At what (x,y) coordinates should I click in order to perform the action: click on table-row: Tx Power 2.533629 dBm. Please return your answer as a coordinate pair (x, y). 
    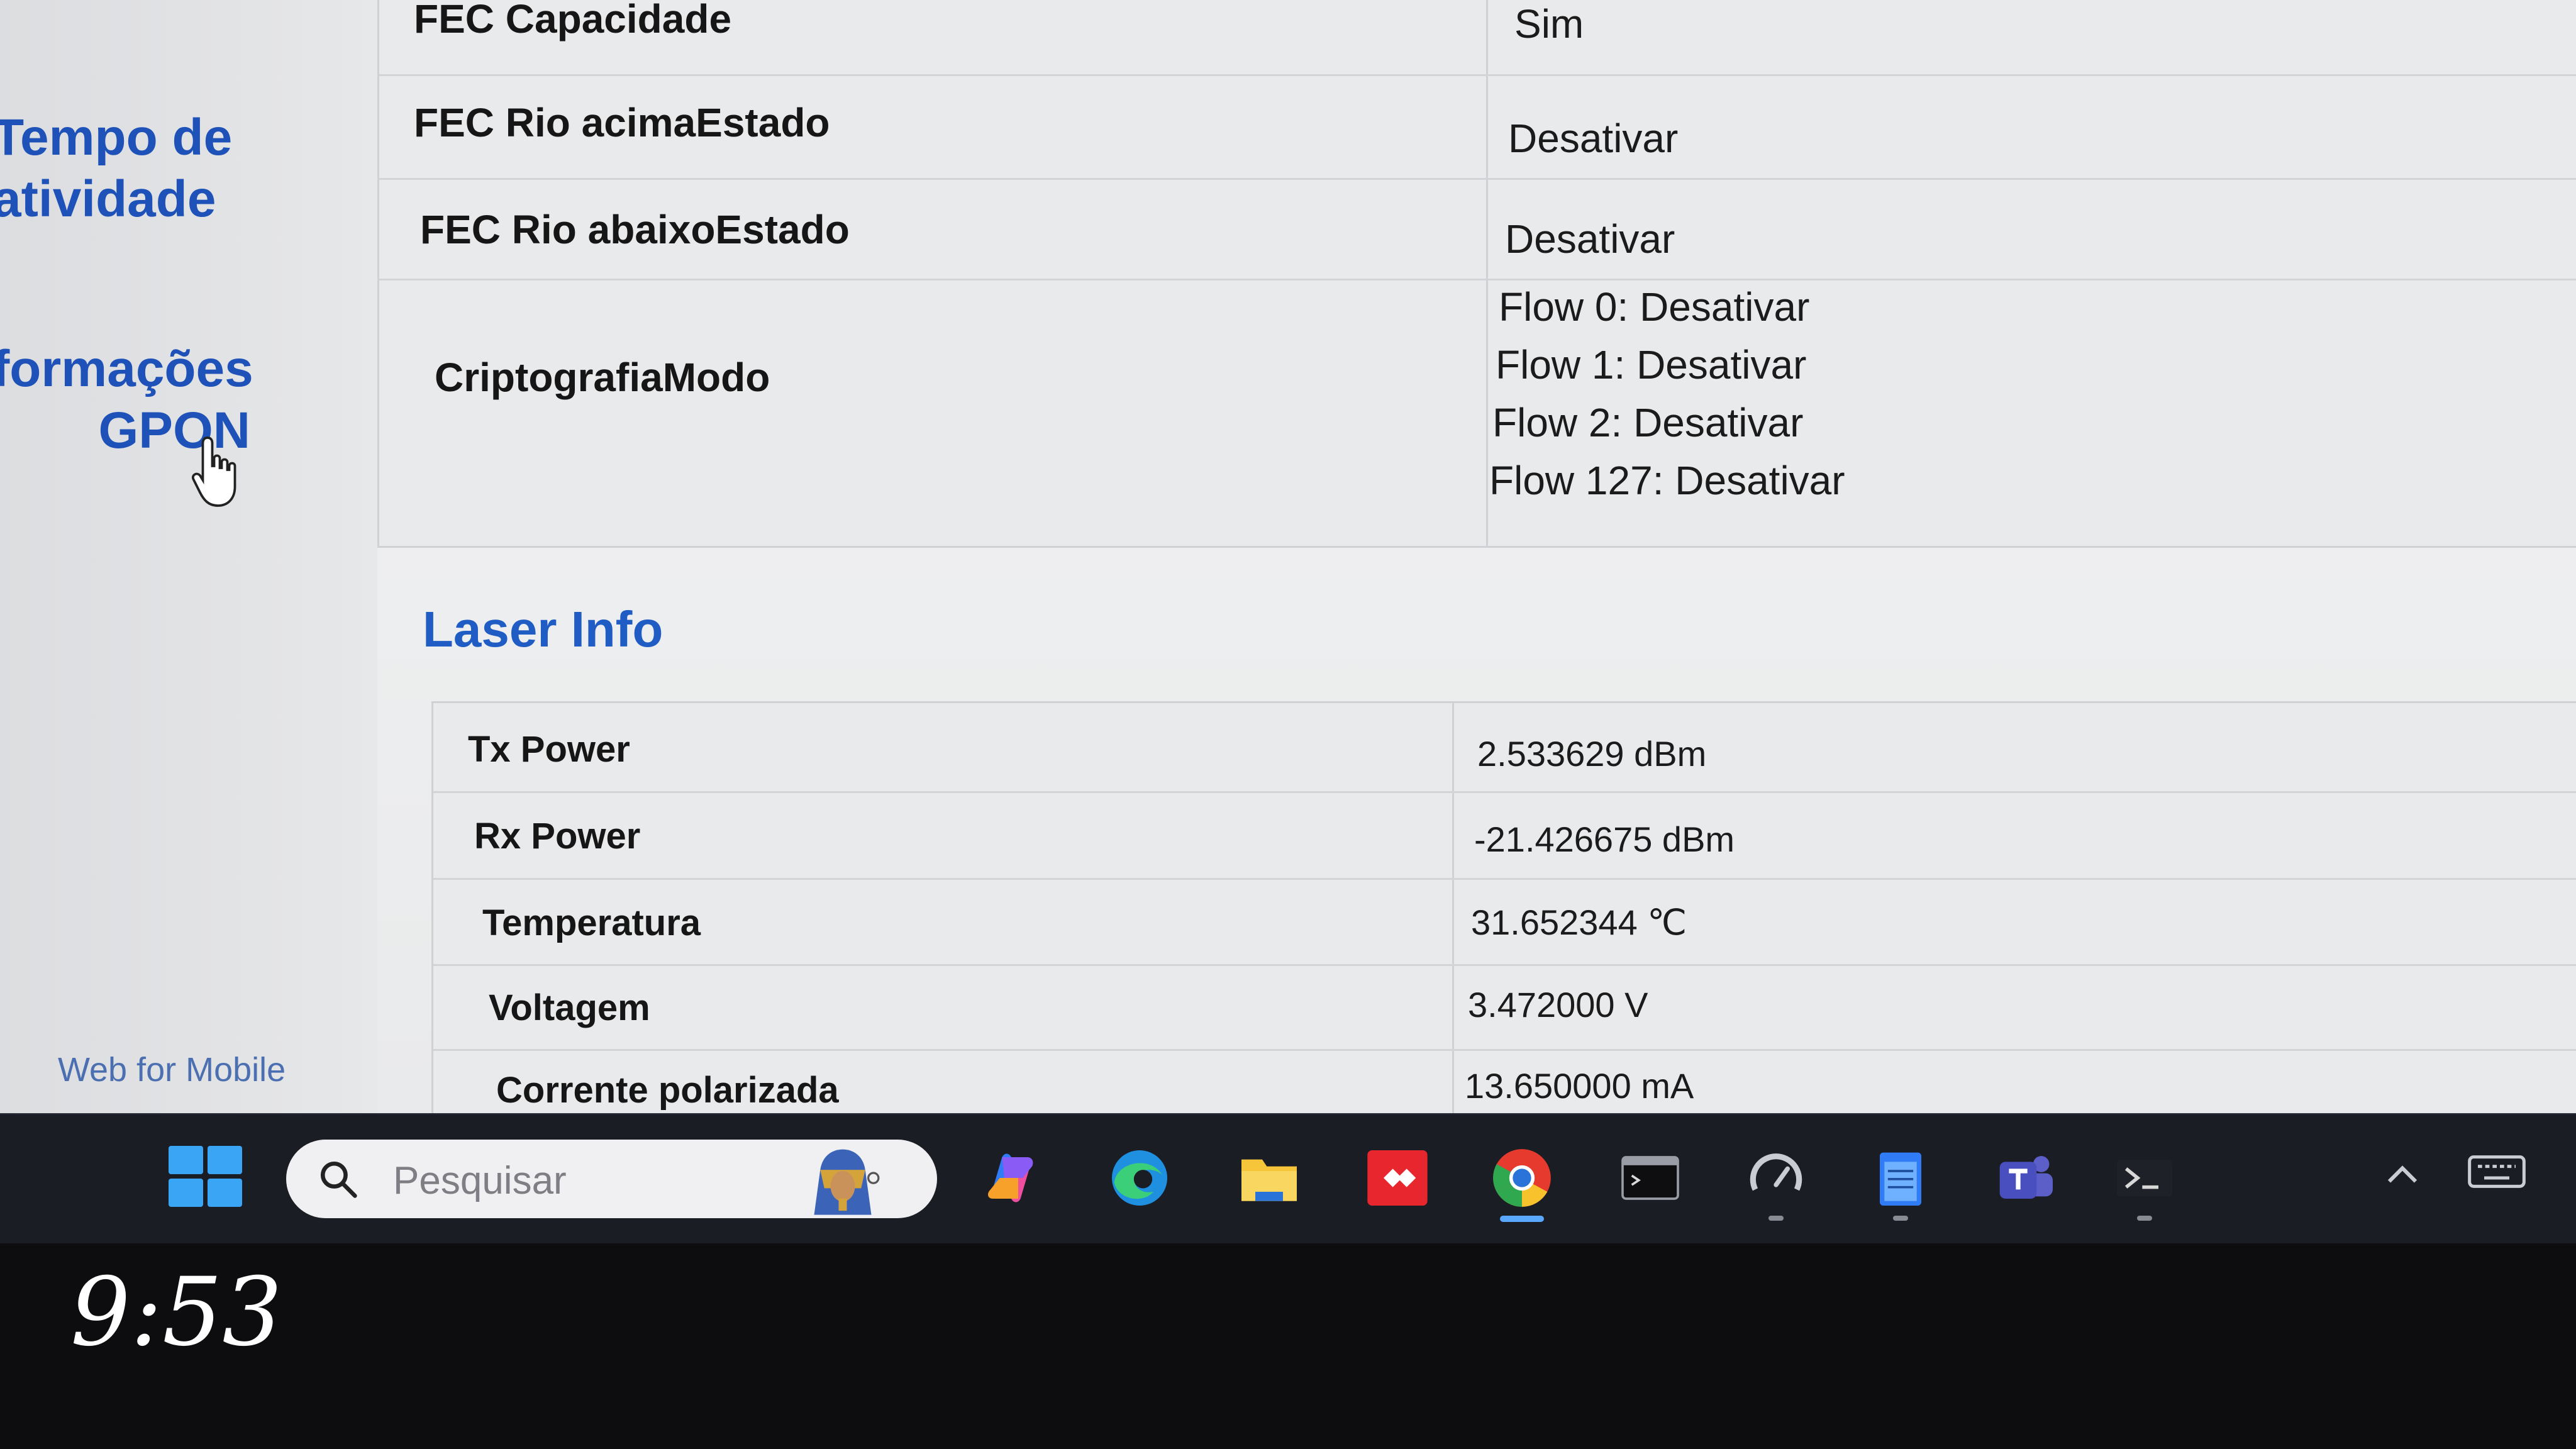
    Looking at the image, I should click on (1504, 748).